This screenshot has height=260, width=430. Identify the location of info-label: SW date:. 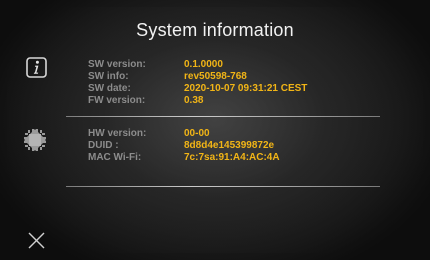
(109, 88).